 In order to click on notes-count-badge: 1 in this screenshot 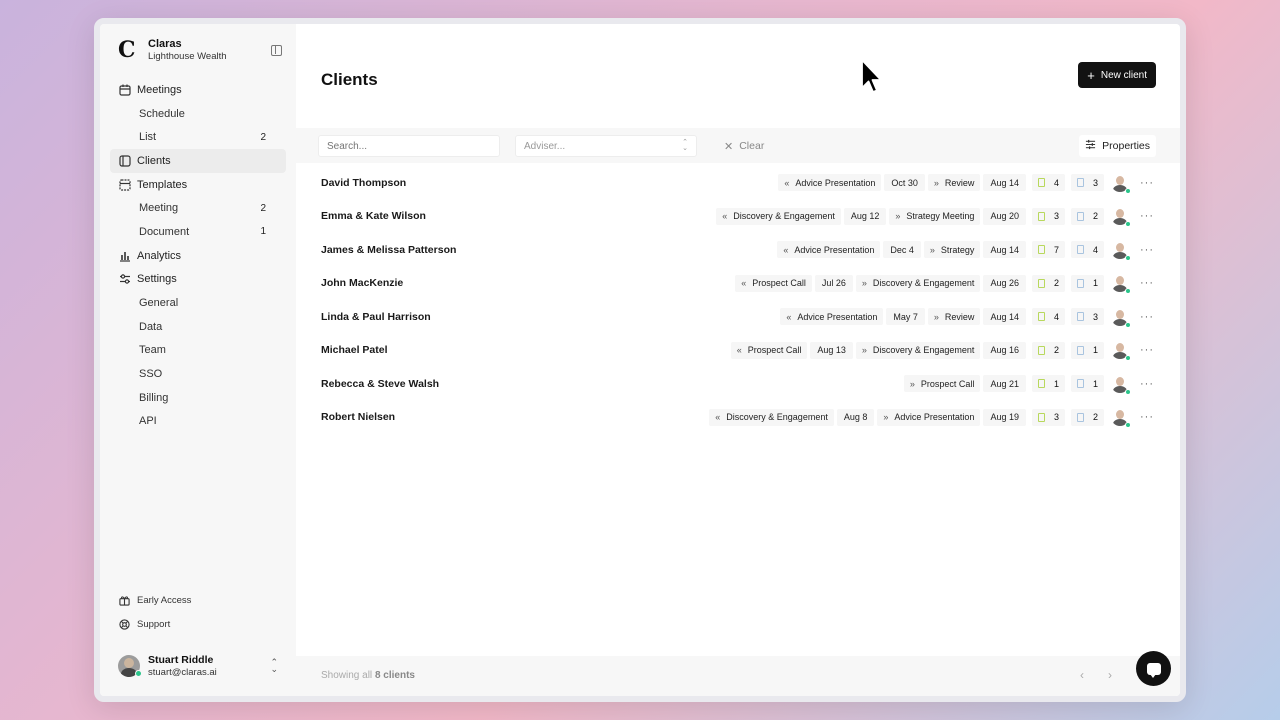, I will do `click(1048, 384)`.